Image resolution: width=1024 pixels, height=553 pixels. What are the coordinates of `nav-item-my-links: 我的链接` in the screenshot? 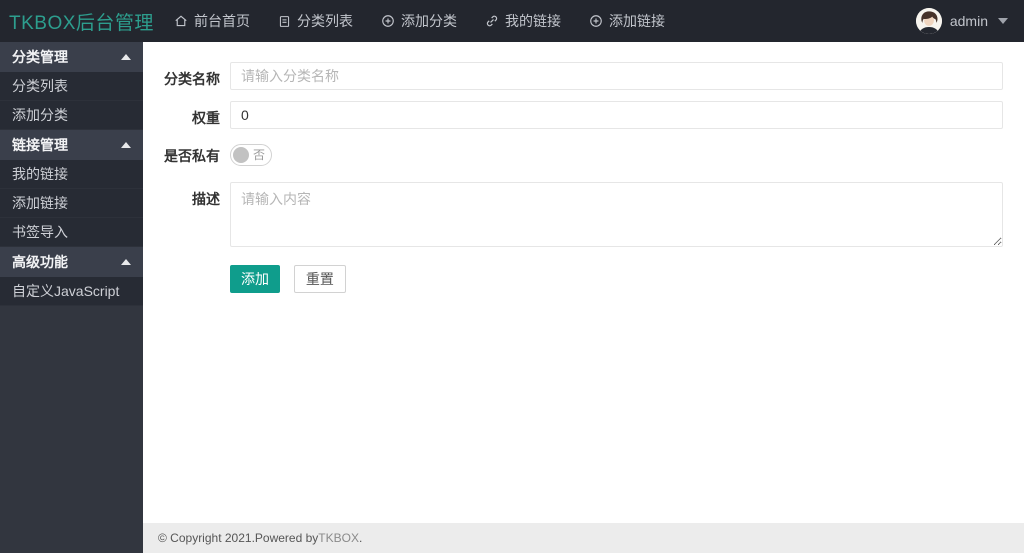 It's located at (523, 21).